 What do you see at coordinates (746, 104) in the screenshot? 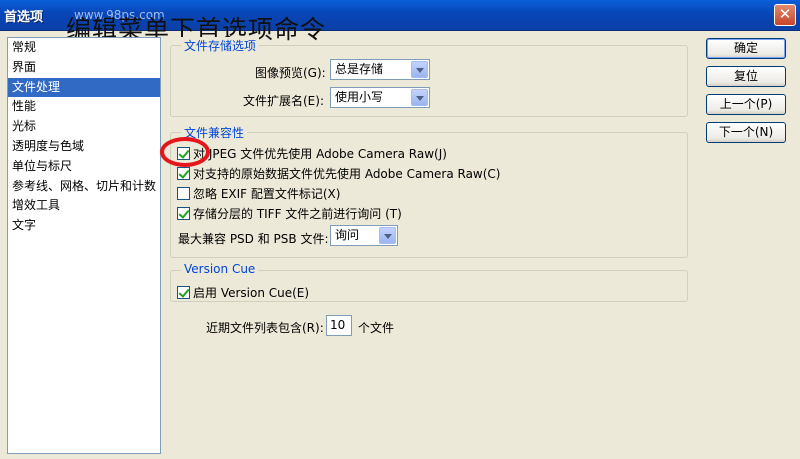
I see `previous-button: 上一个(P)` at bounding box center [746, 104].